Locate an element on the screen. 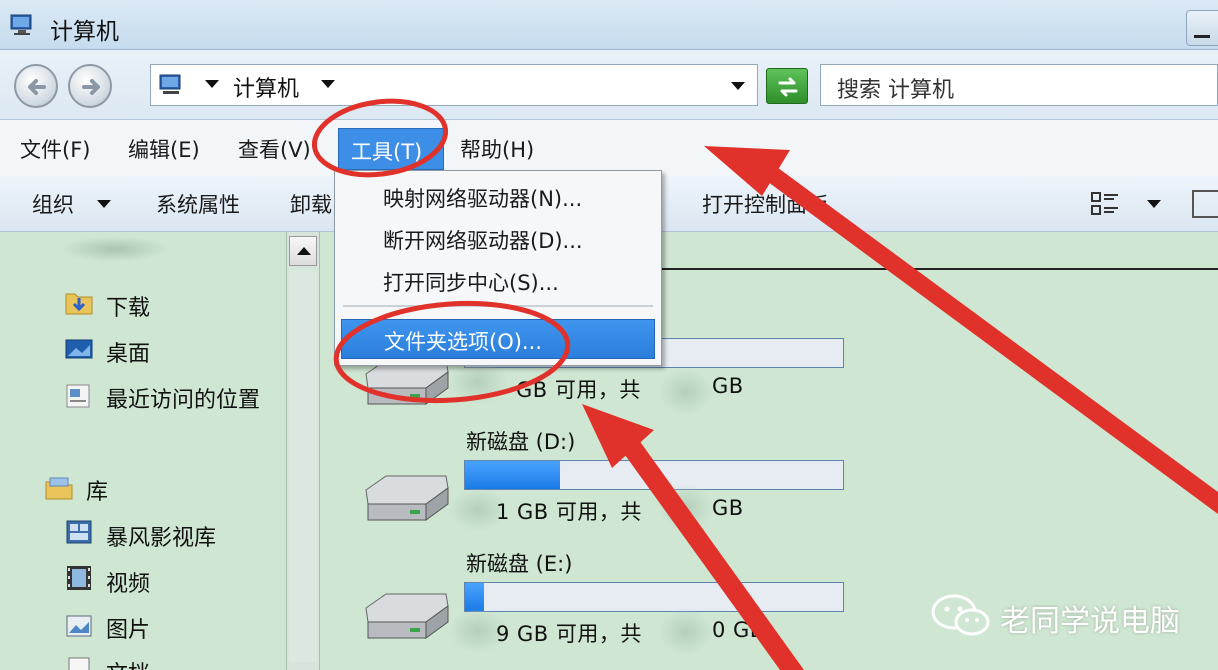  title-bar: 计算机 is located at coordinates (609, 25).